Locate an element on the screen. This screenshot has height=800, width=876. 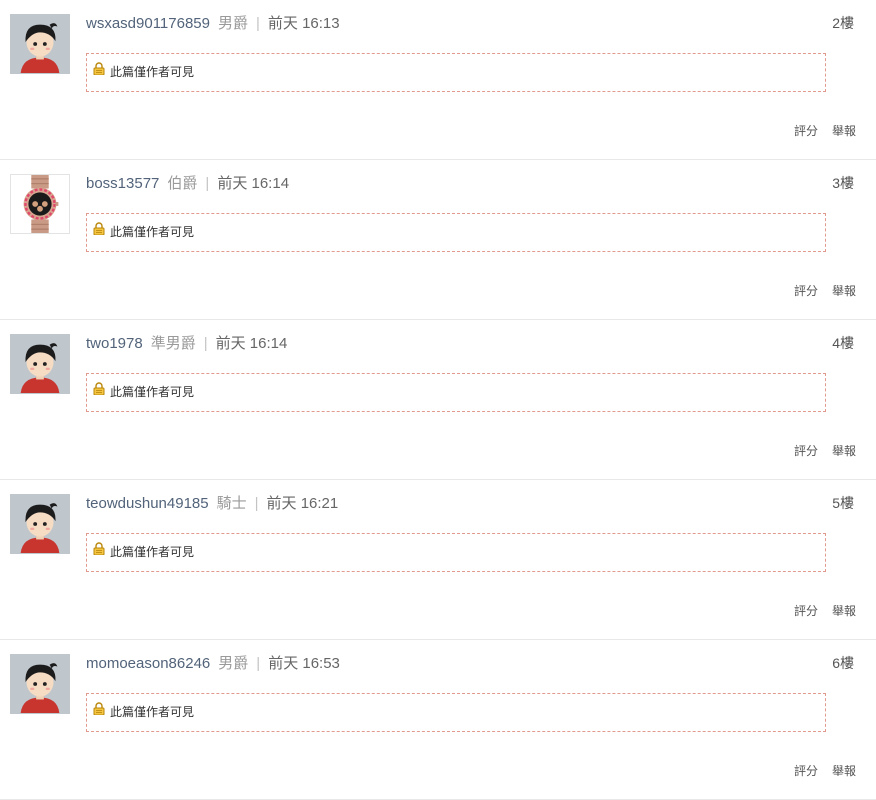
floor-number: 6樓 is located at coordinates (843, 663).